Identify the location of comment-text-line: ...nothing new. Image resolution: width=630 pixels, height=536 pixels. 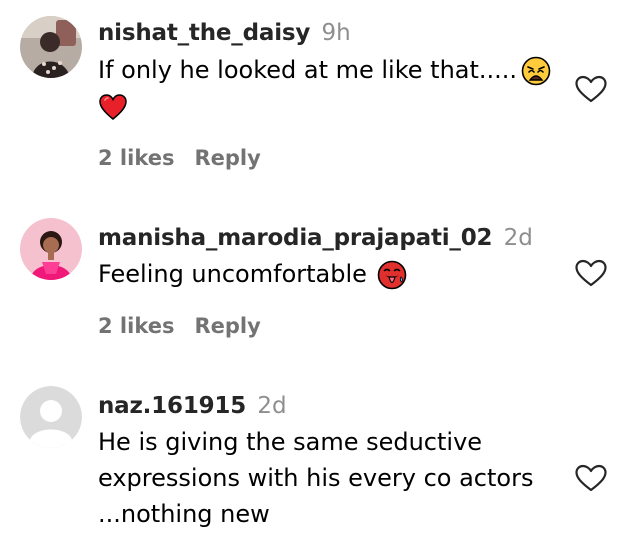
(184, 514).